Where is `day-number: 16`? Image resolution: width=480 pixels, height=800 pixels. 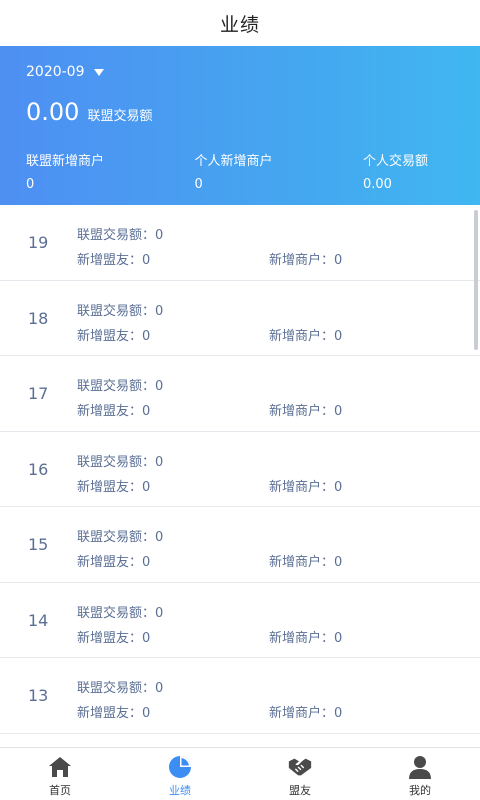
day-number: 16 is located at coordinates (38, 469).